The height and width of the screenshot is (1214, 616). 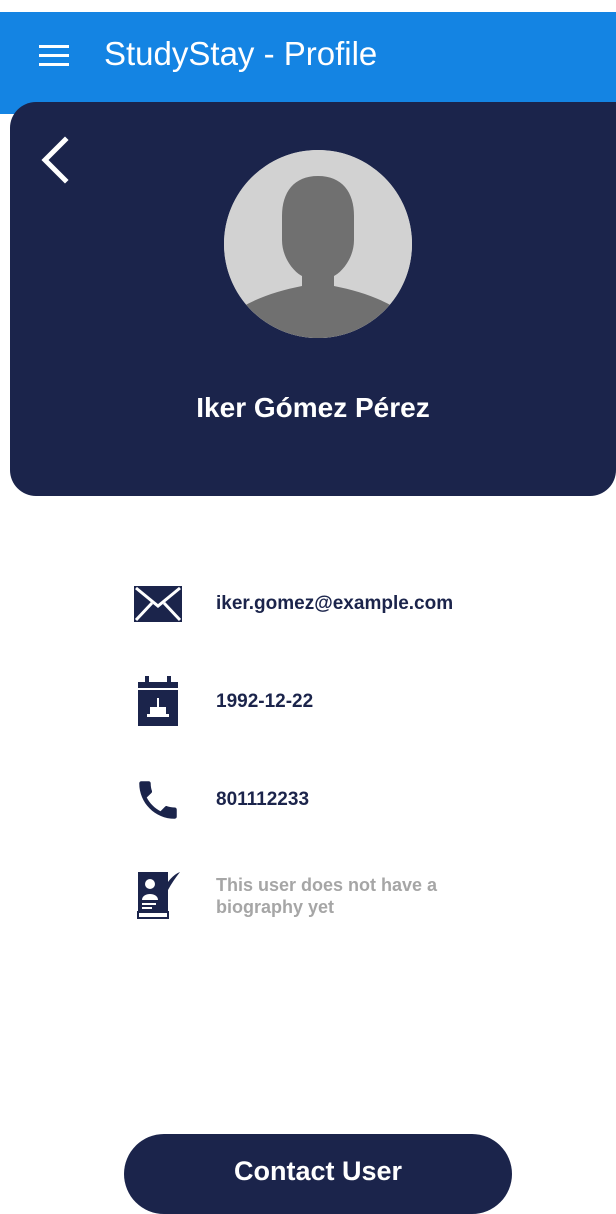 I want to click on back-button, so click(x=54, y=160).